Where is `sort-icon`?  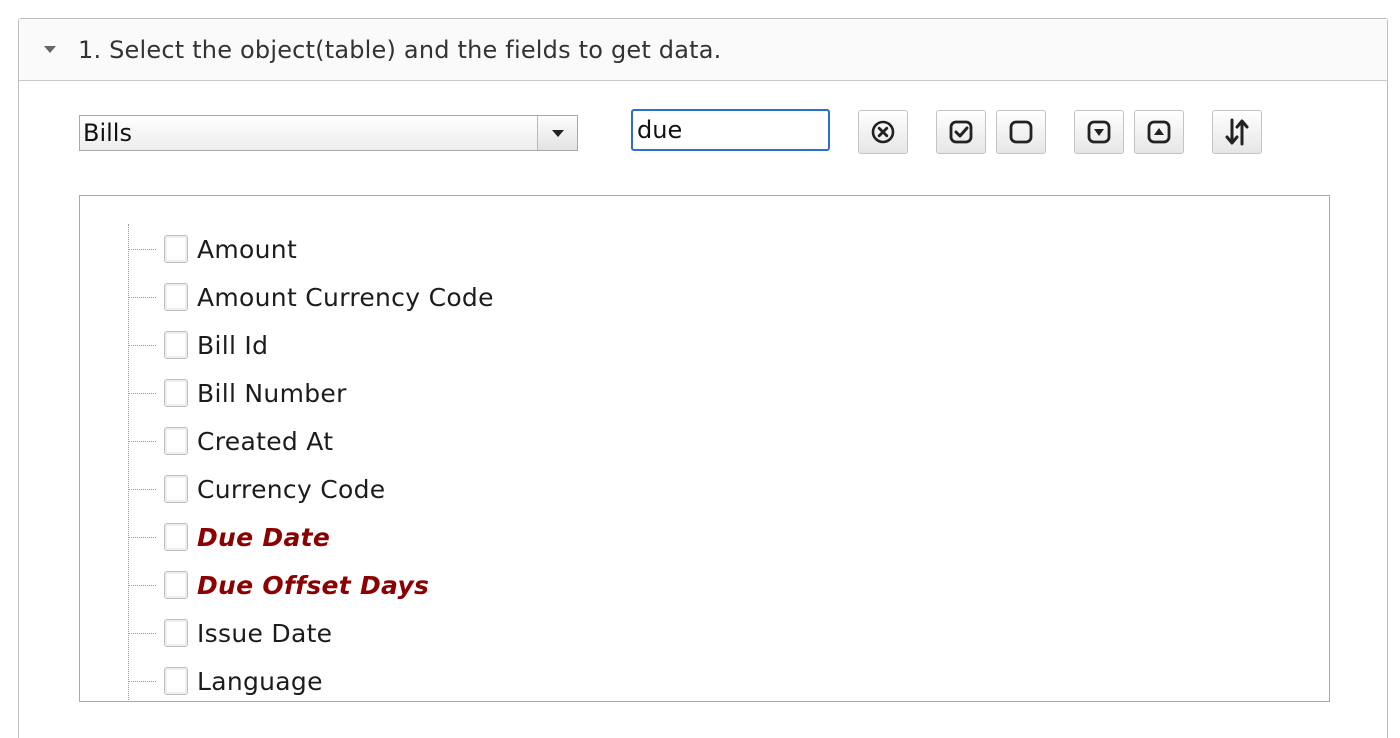
sort-icon is located at coordinates (1237, 132).